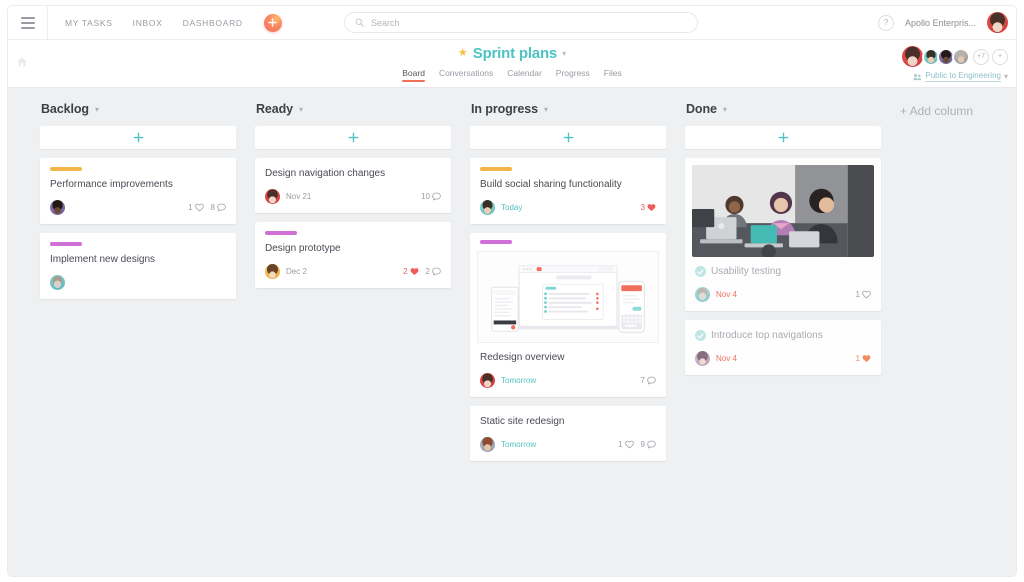  I want to click on task-card: Build social sharing functionality Today 3, so click(568, 191).